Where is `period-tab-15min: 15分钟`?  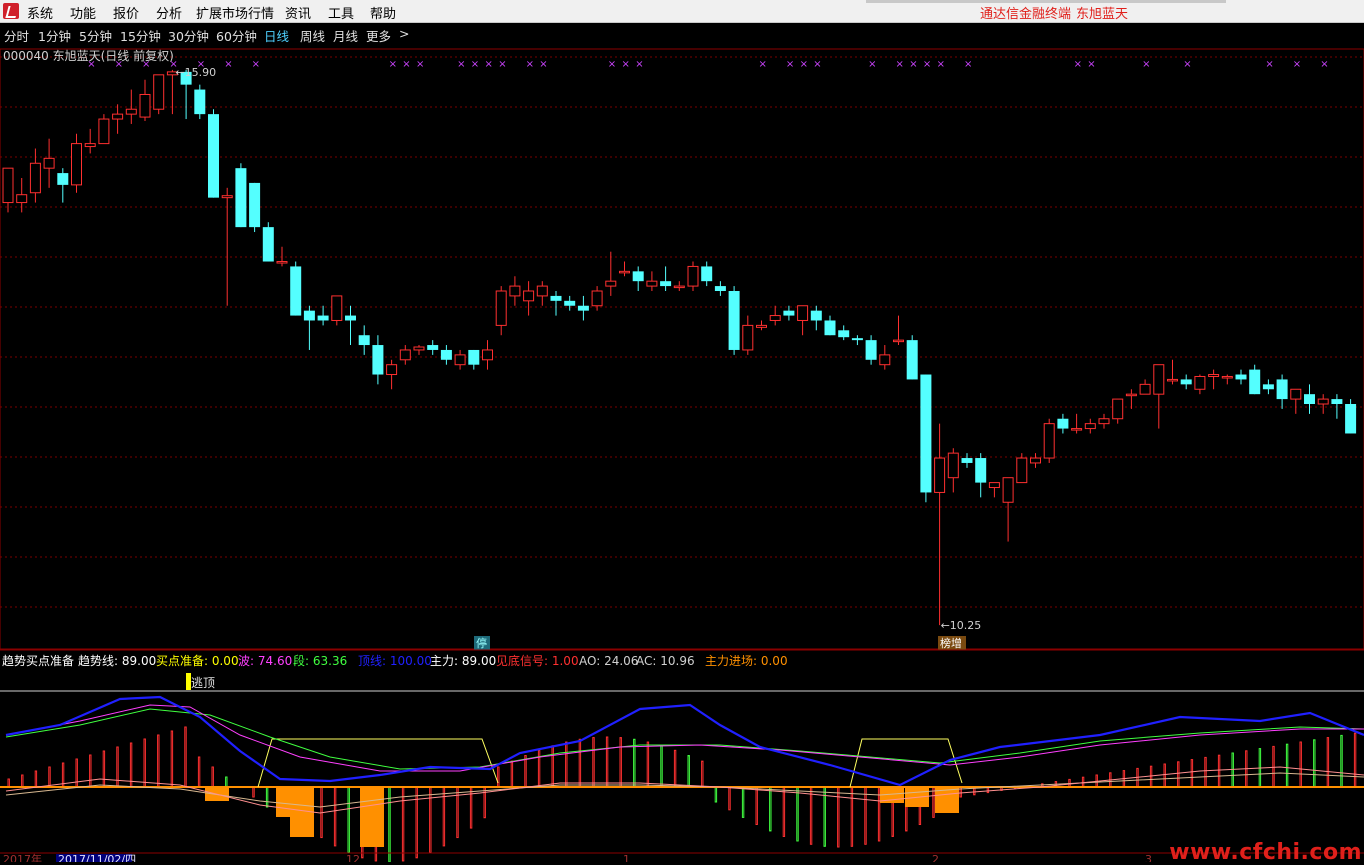
period-tab-15min: 15分钟 is located at coordinates (140, 35).